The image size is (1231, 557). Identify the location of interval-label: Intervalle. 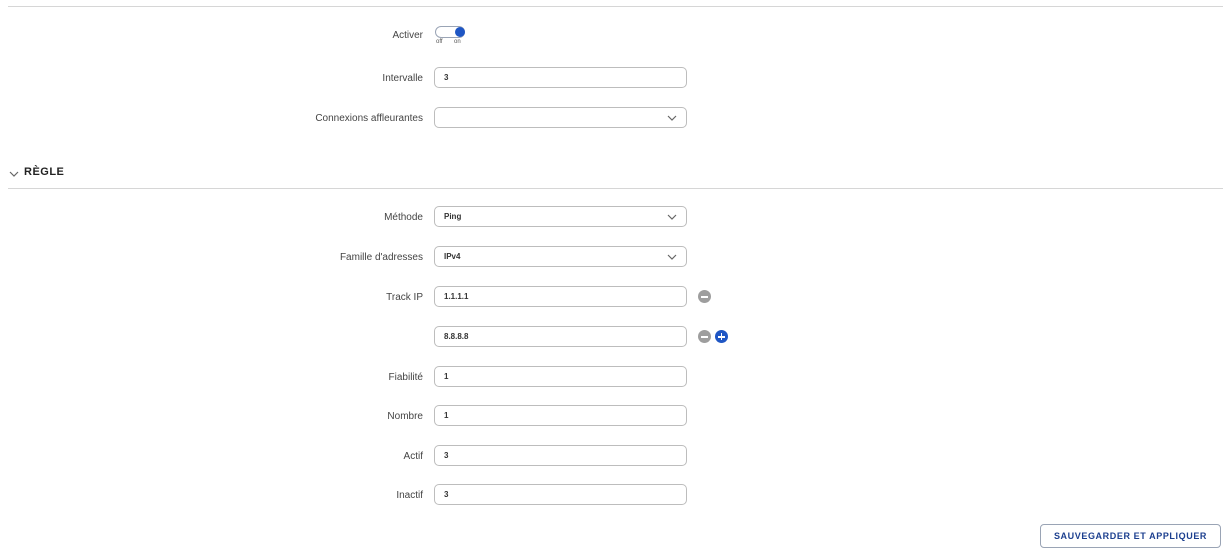
(402, 78).